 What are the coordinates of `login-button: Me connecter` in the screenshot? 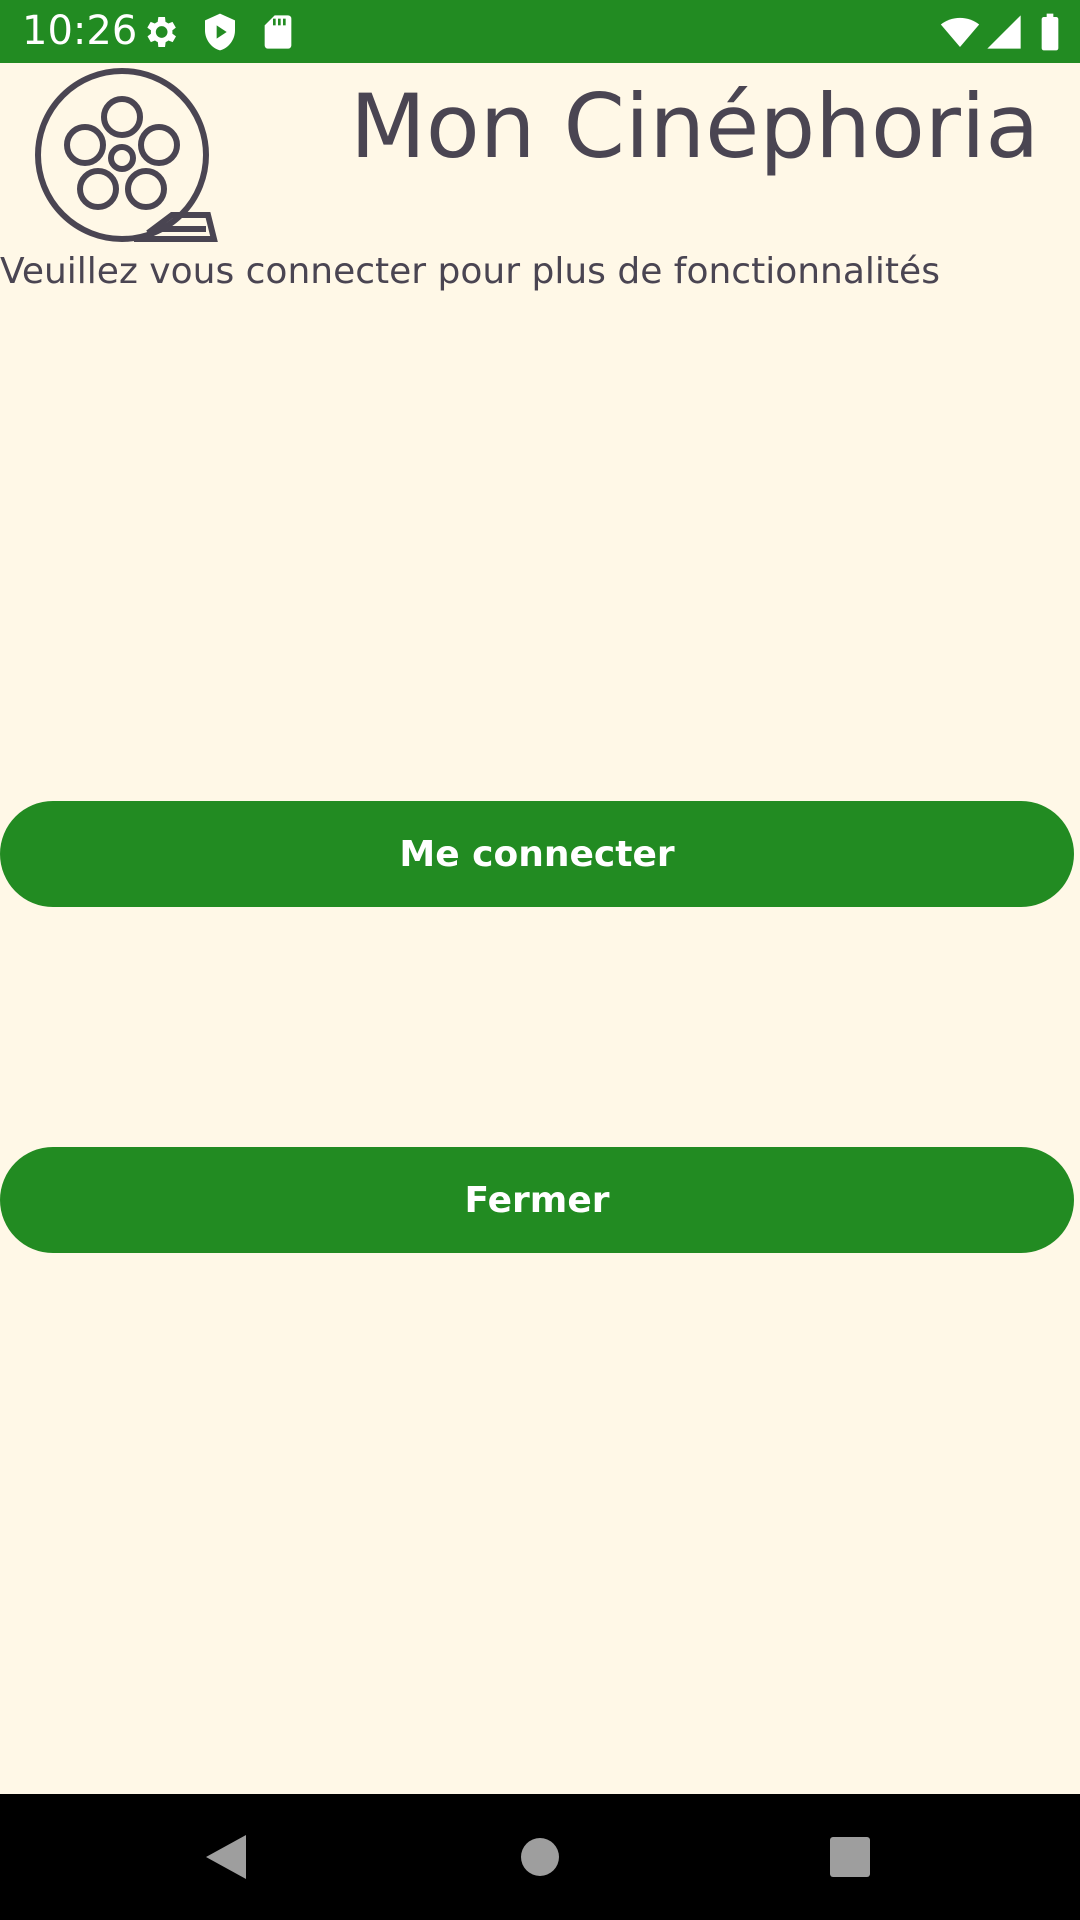 It's located at (537, 854).